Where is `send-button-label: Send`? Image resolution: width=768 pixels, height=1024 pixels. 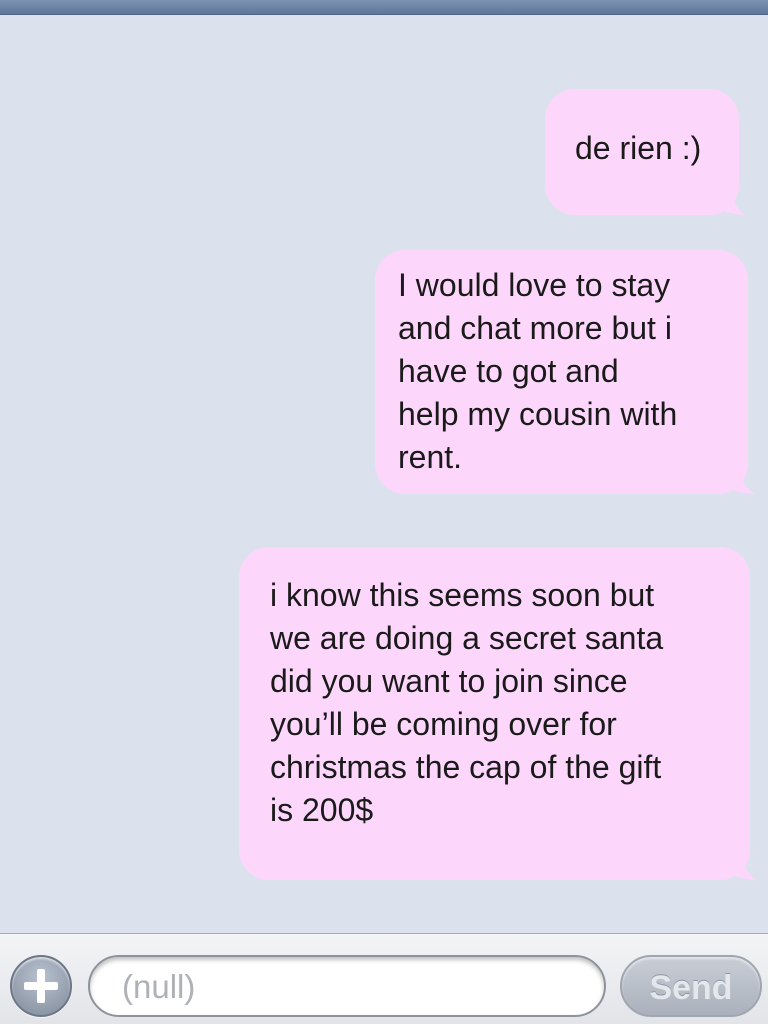 send-button-label: Send is located at coordinates (691, 988).